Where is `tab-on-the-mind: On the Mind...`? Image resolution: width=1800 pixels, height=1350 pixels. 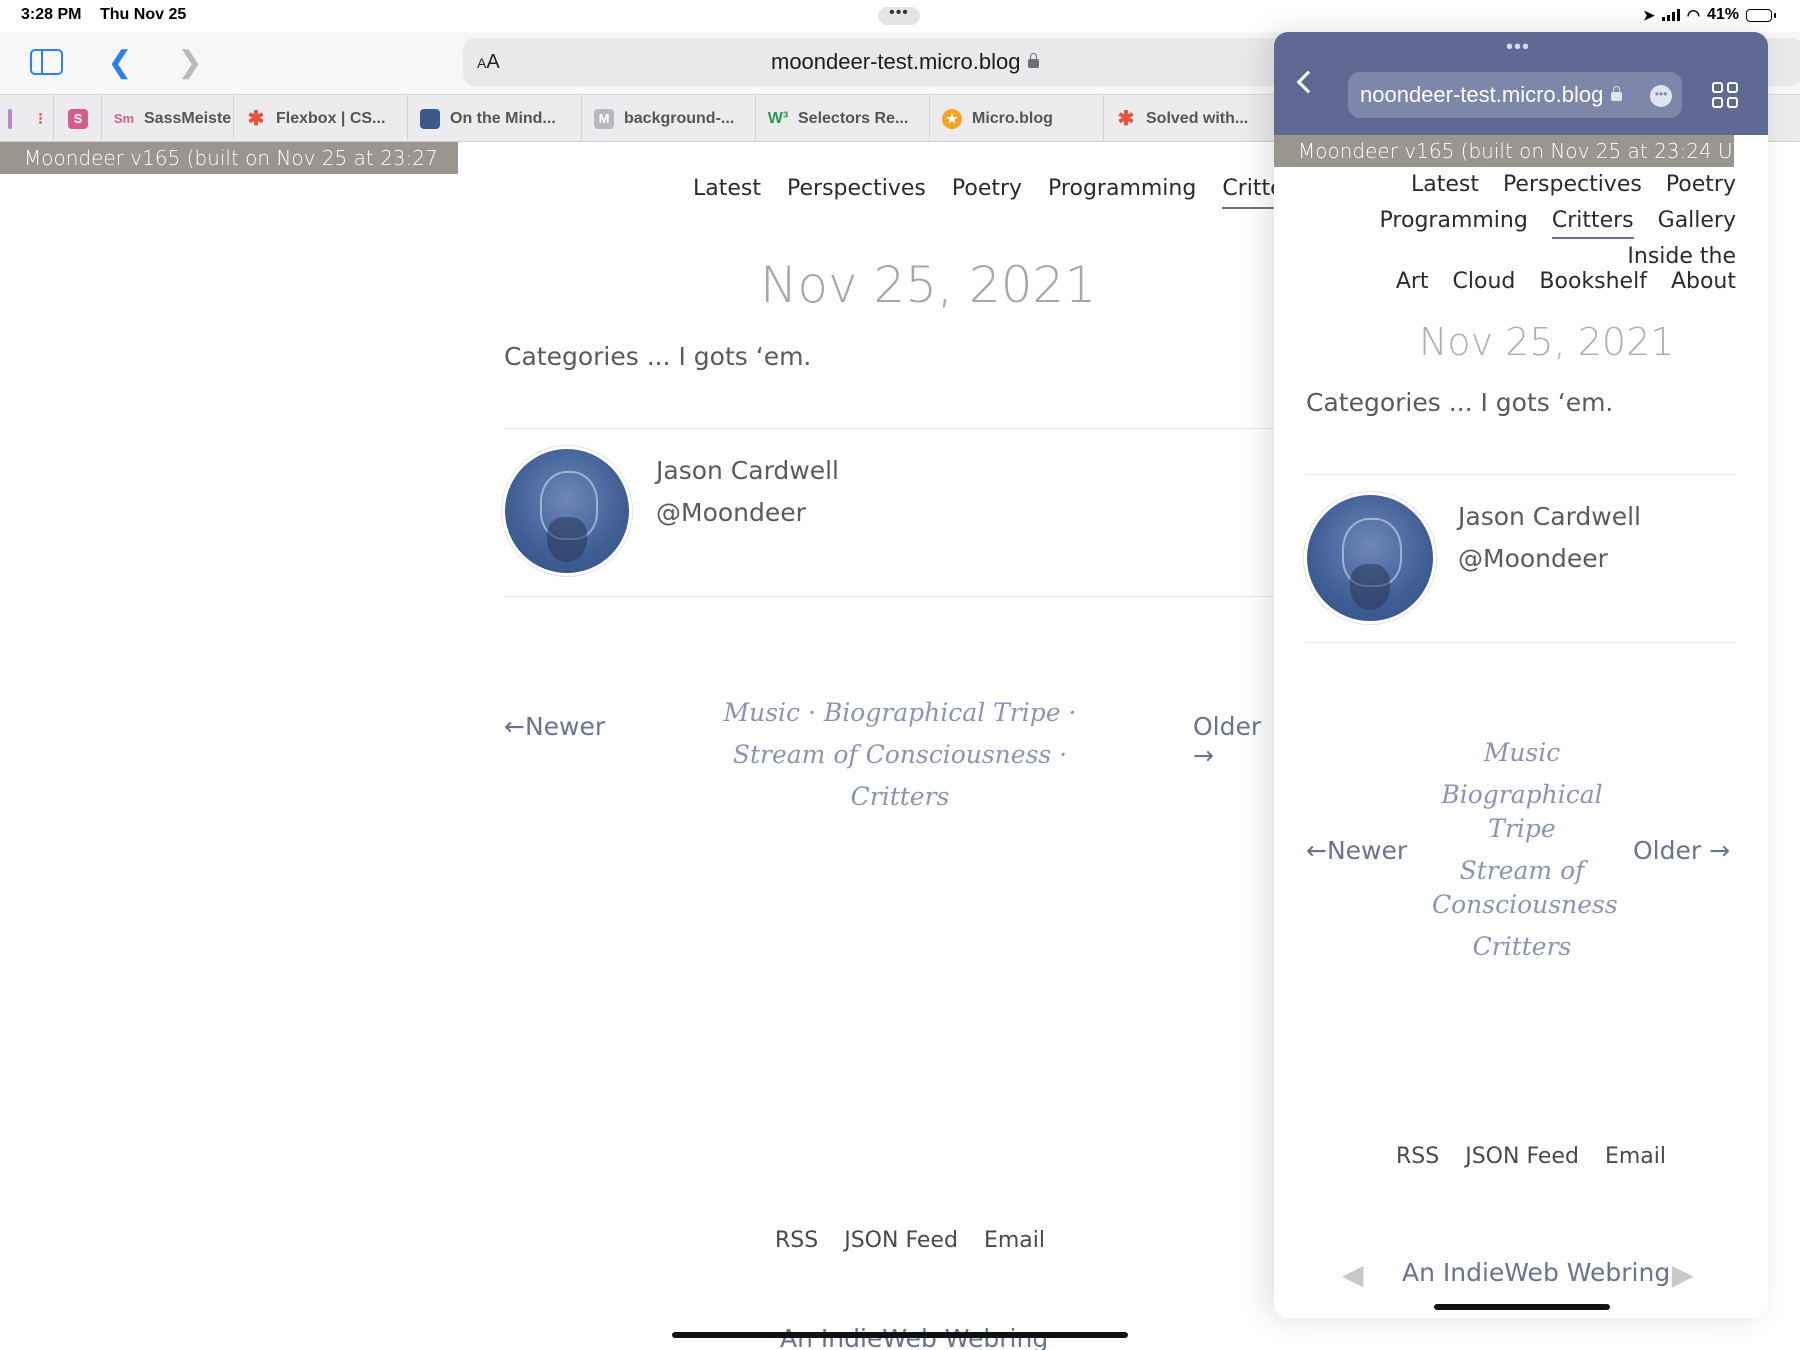 tab-on-the-mind: On the Mind... is located at coordinates (495, 118).